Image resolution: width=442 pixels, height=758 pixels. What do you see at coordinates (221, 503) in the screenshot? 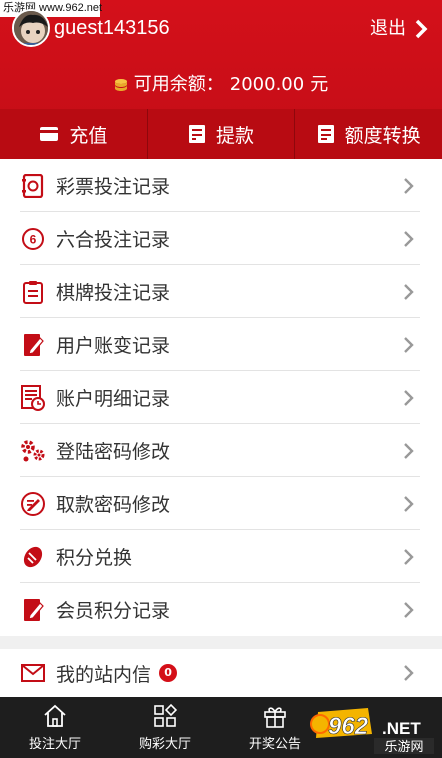
I see `menu-item-withdraw-password: 取款密码修改` at bounding box center [221, 503].